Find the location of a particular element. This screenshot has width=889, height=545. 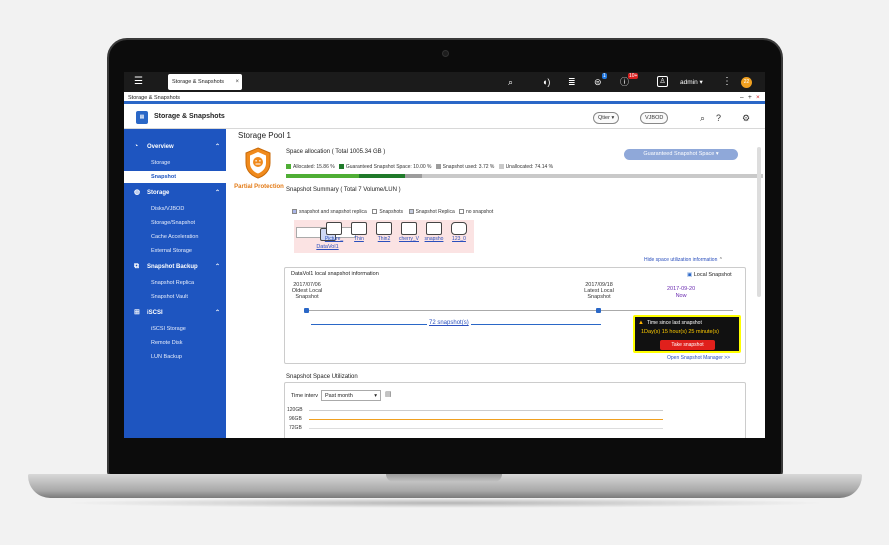

sidebar-group-label: Overview is located at coordinates (160, 147).